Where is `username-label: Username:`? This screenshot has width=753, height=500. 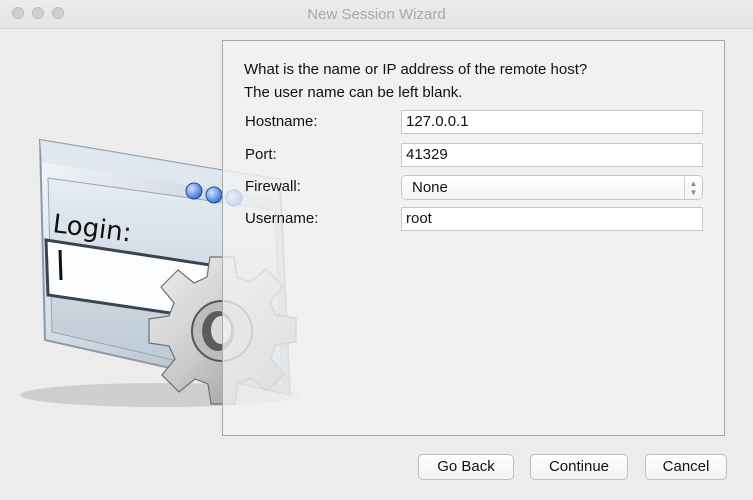
username-label: Username: is located at coordinates (282, 218).